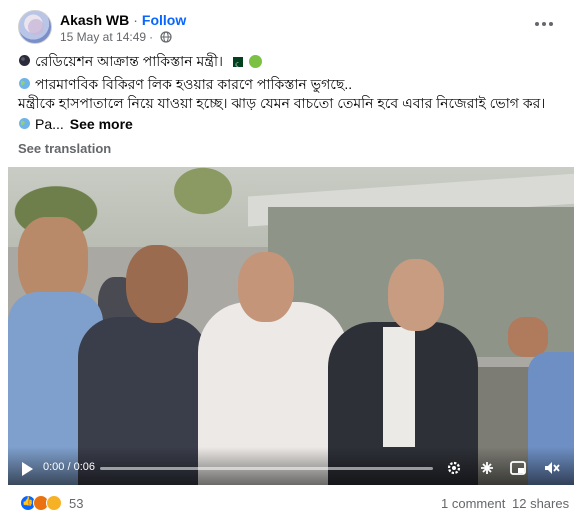  I want to click on video-frame-tree, so click(203, 197).